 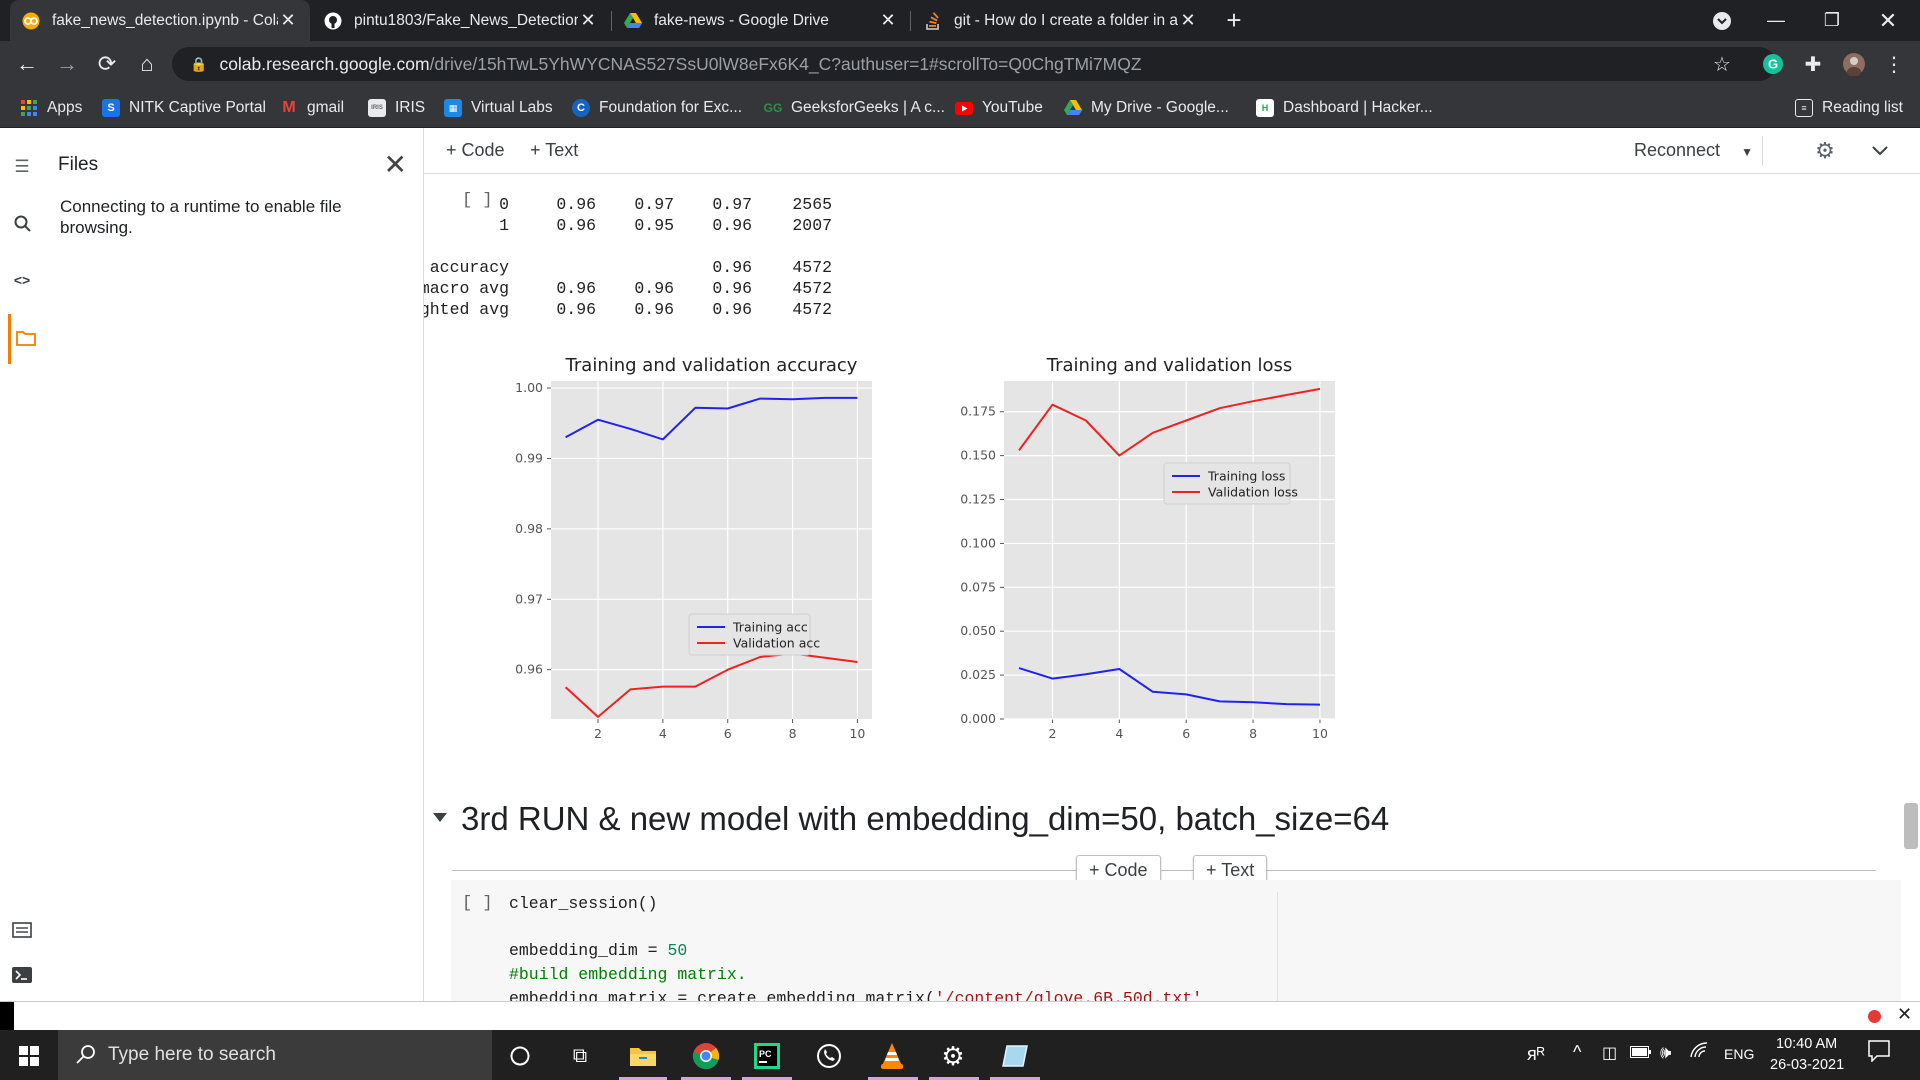 What do you see at coordinates (1609, 1053) in the screenshot?
I see `meet-now-icon: ◫` at bounding box center [1609, 1053].